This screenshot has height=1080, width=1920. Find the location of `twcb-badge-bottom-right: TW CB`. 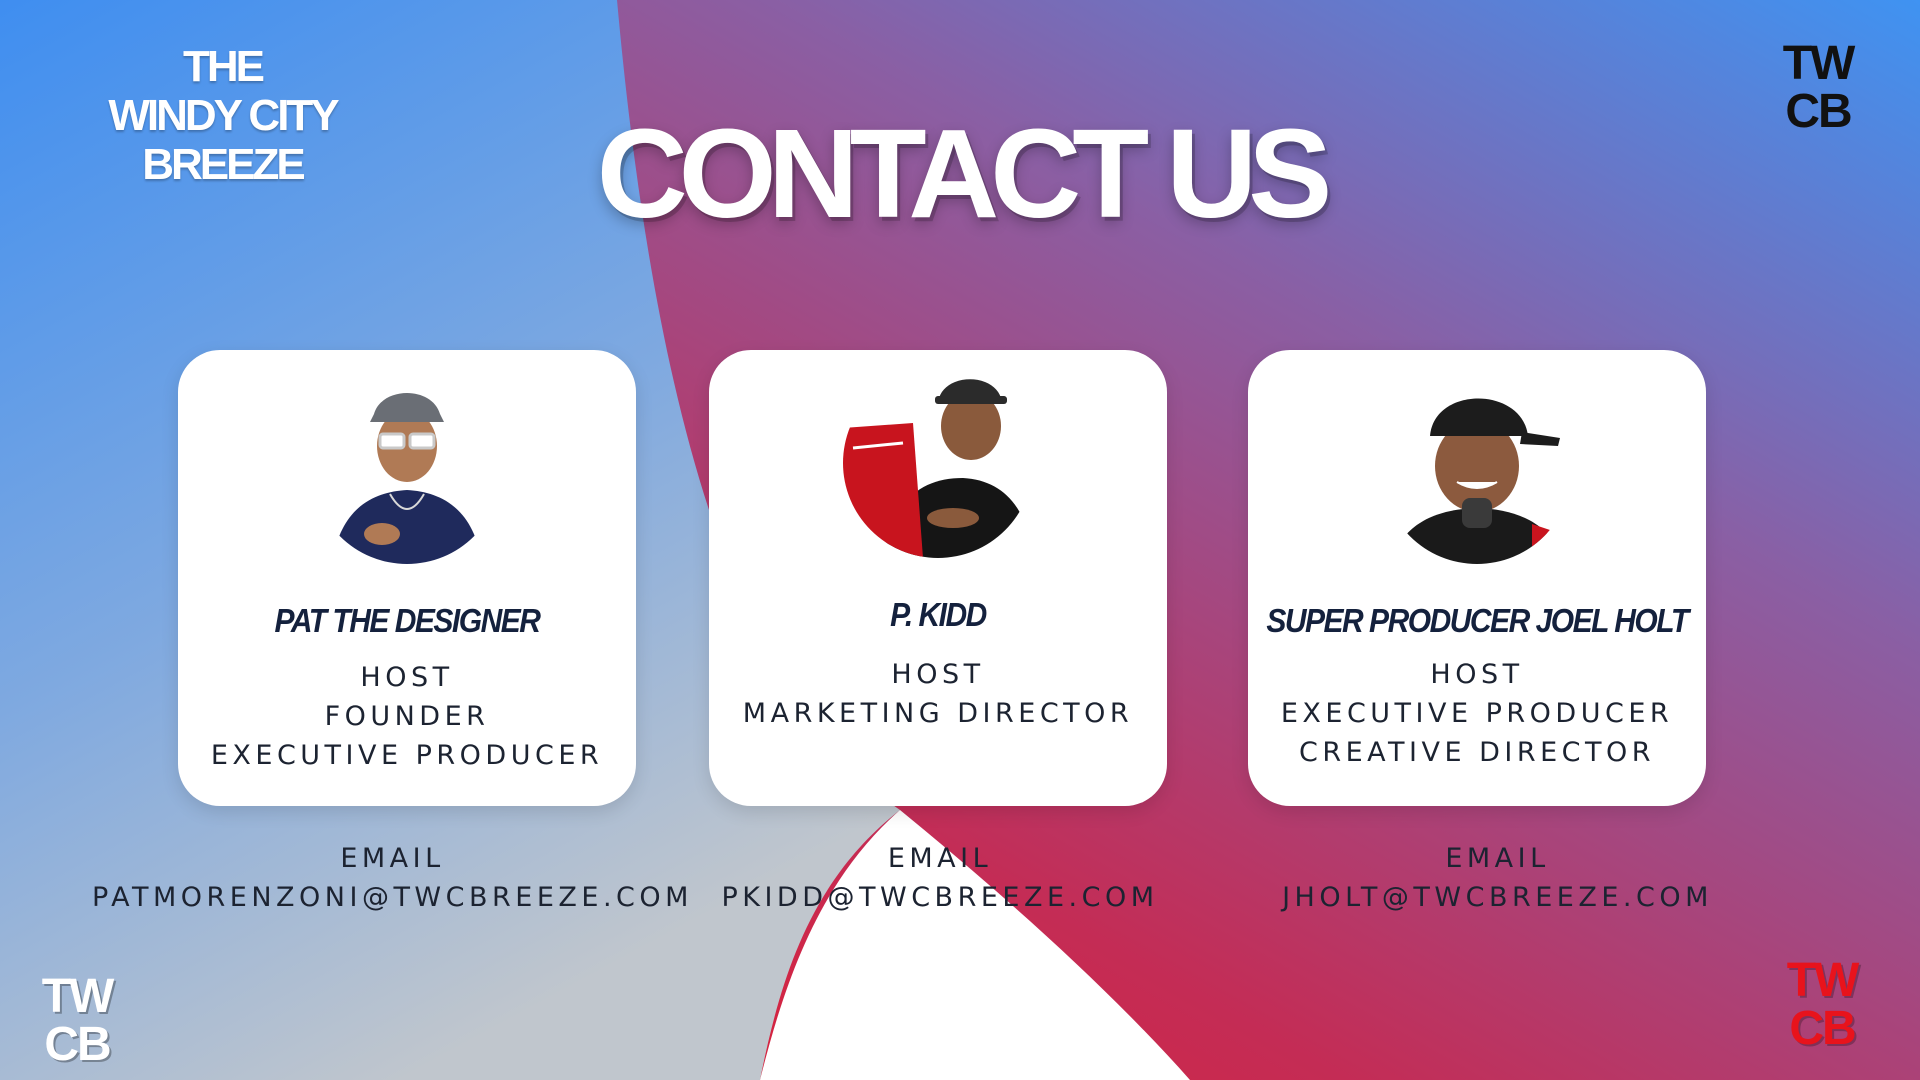

twcb-badge-bottom-right: TW CB is located at coordinates (1822, 1005).